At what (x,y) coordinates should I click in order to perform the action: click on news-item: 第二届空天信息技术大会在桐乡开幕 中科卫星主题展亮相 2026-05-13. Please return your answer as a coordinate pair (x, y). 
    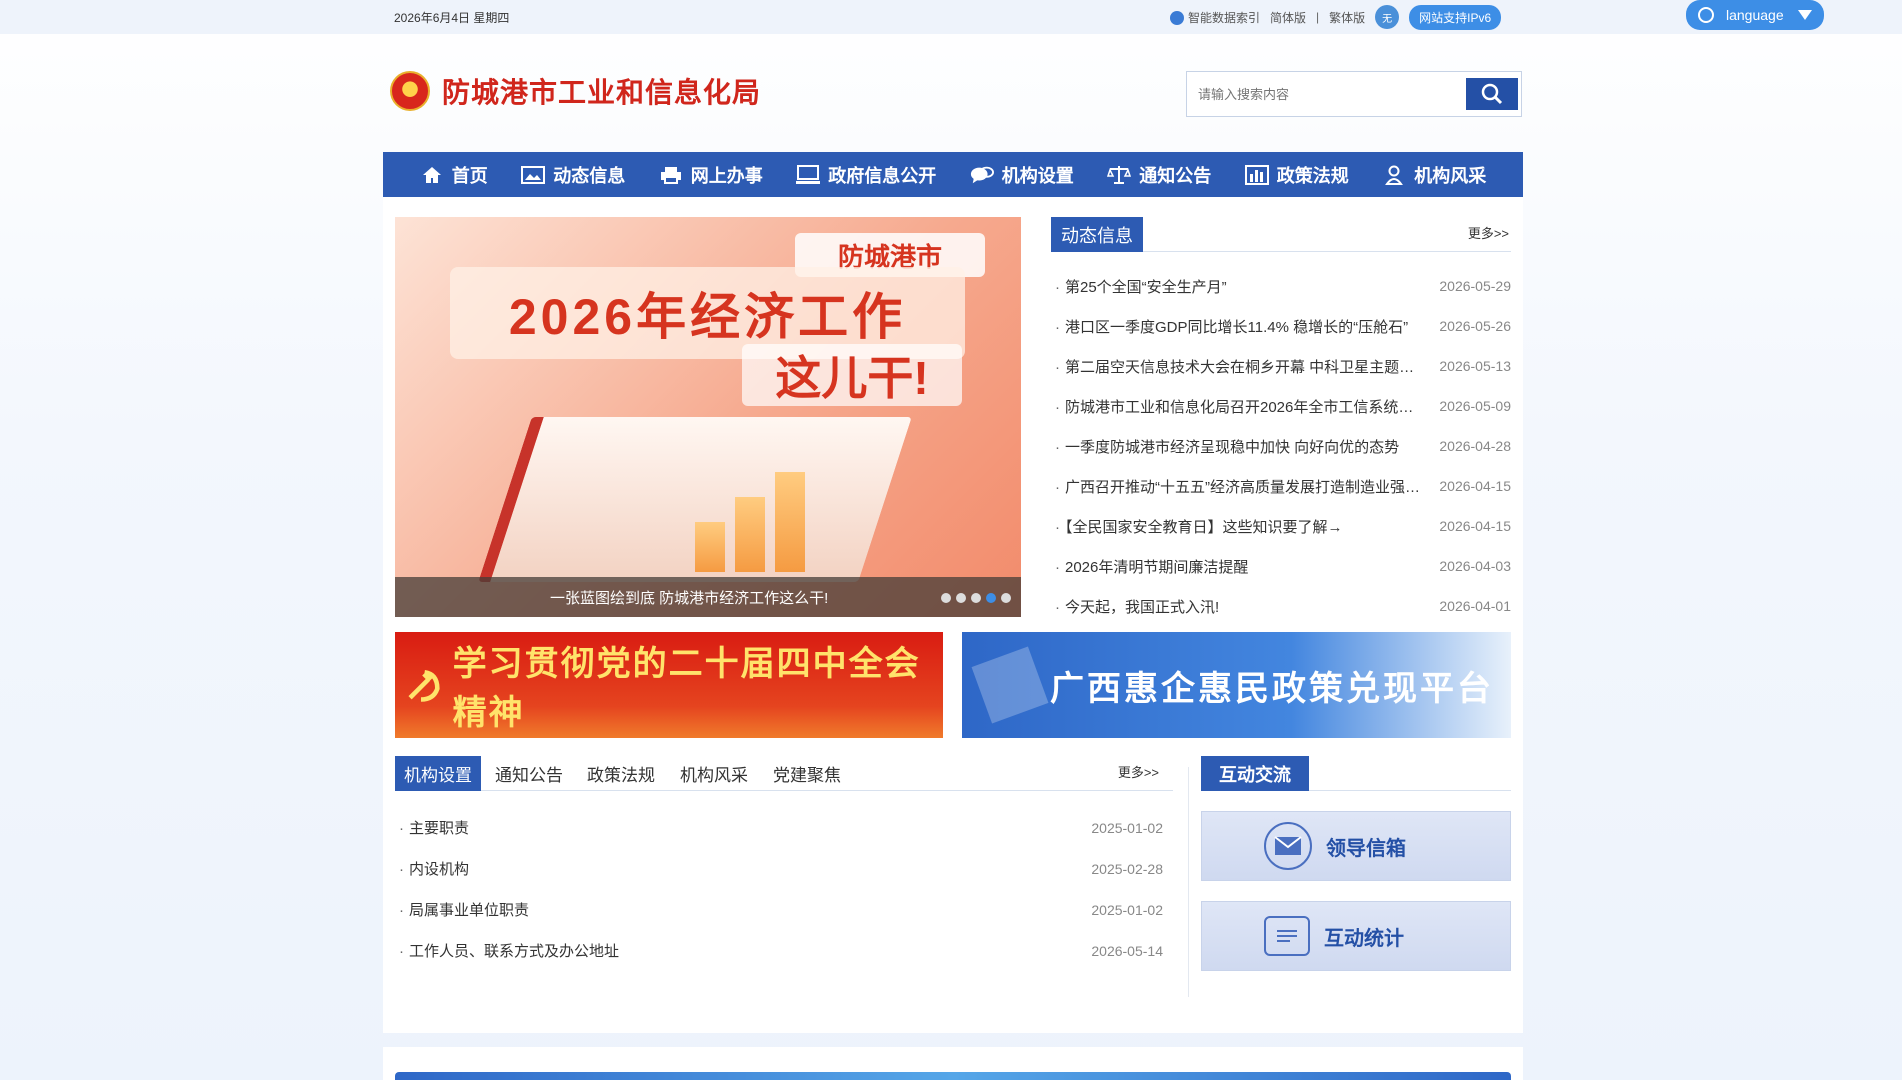
    Looking at the image, I should click on (1281, 366).